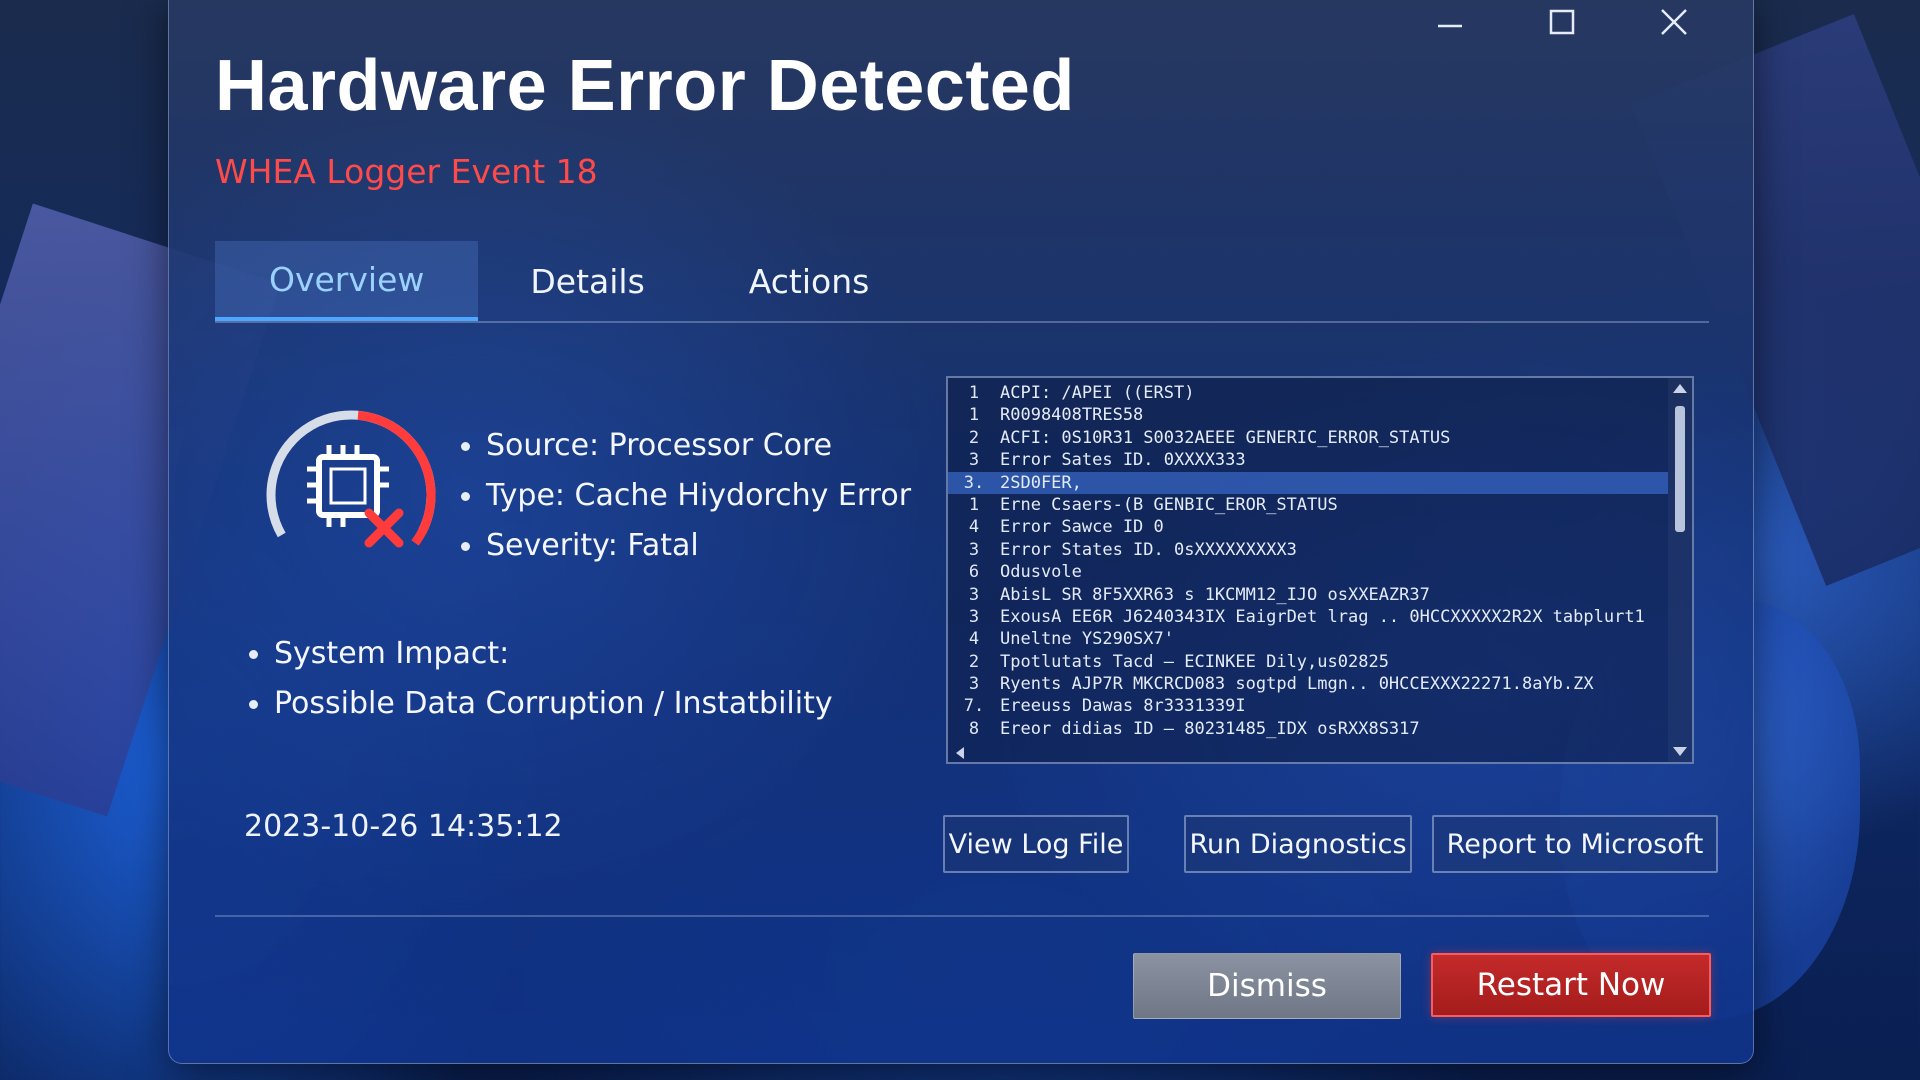  Describe the element at coordinates (1169, 504) in the screenshot. I see `log-line-text: Erne Csaers-(B GENBIC_EROR_STATUS` at that location.